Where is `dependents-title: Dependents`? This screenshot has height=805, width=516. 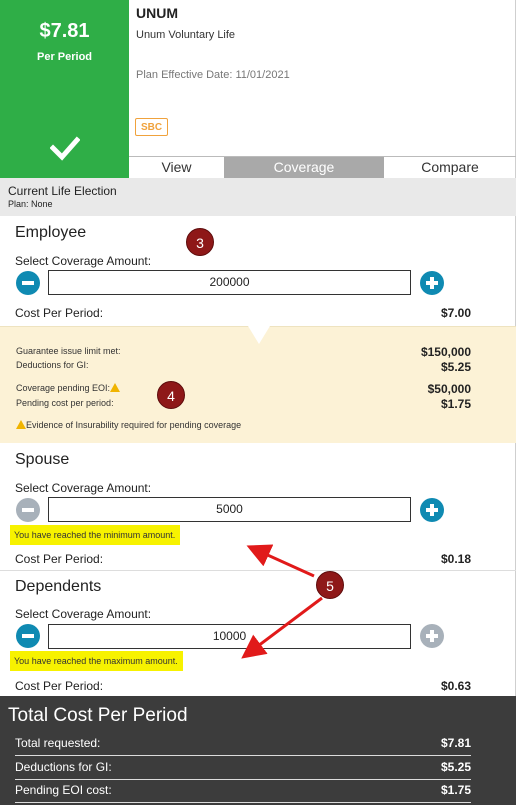 dependents-title: Dependents is located at coordinates (58, 586).